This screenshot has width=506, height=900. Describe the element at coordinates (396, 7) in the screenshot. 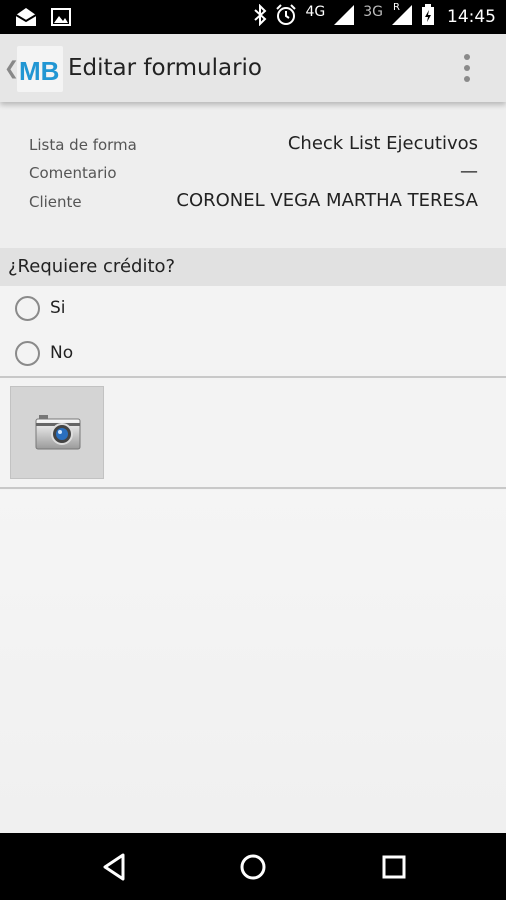

I see `roaming-indicator: R` at that location.